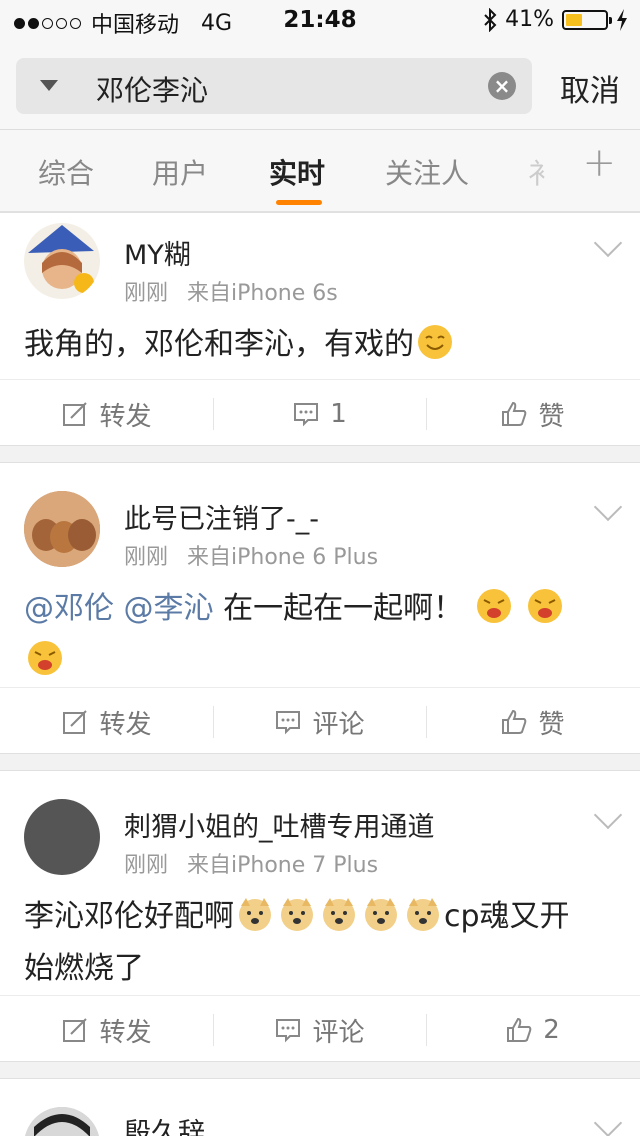  Describe the element at coordinates (502, 86) in the screenshot. I see `clear-search-icon: ×` at that location.